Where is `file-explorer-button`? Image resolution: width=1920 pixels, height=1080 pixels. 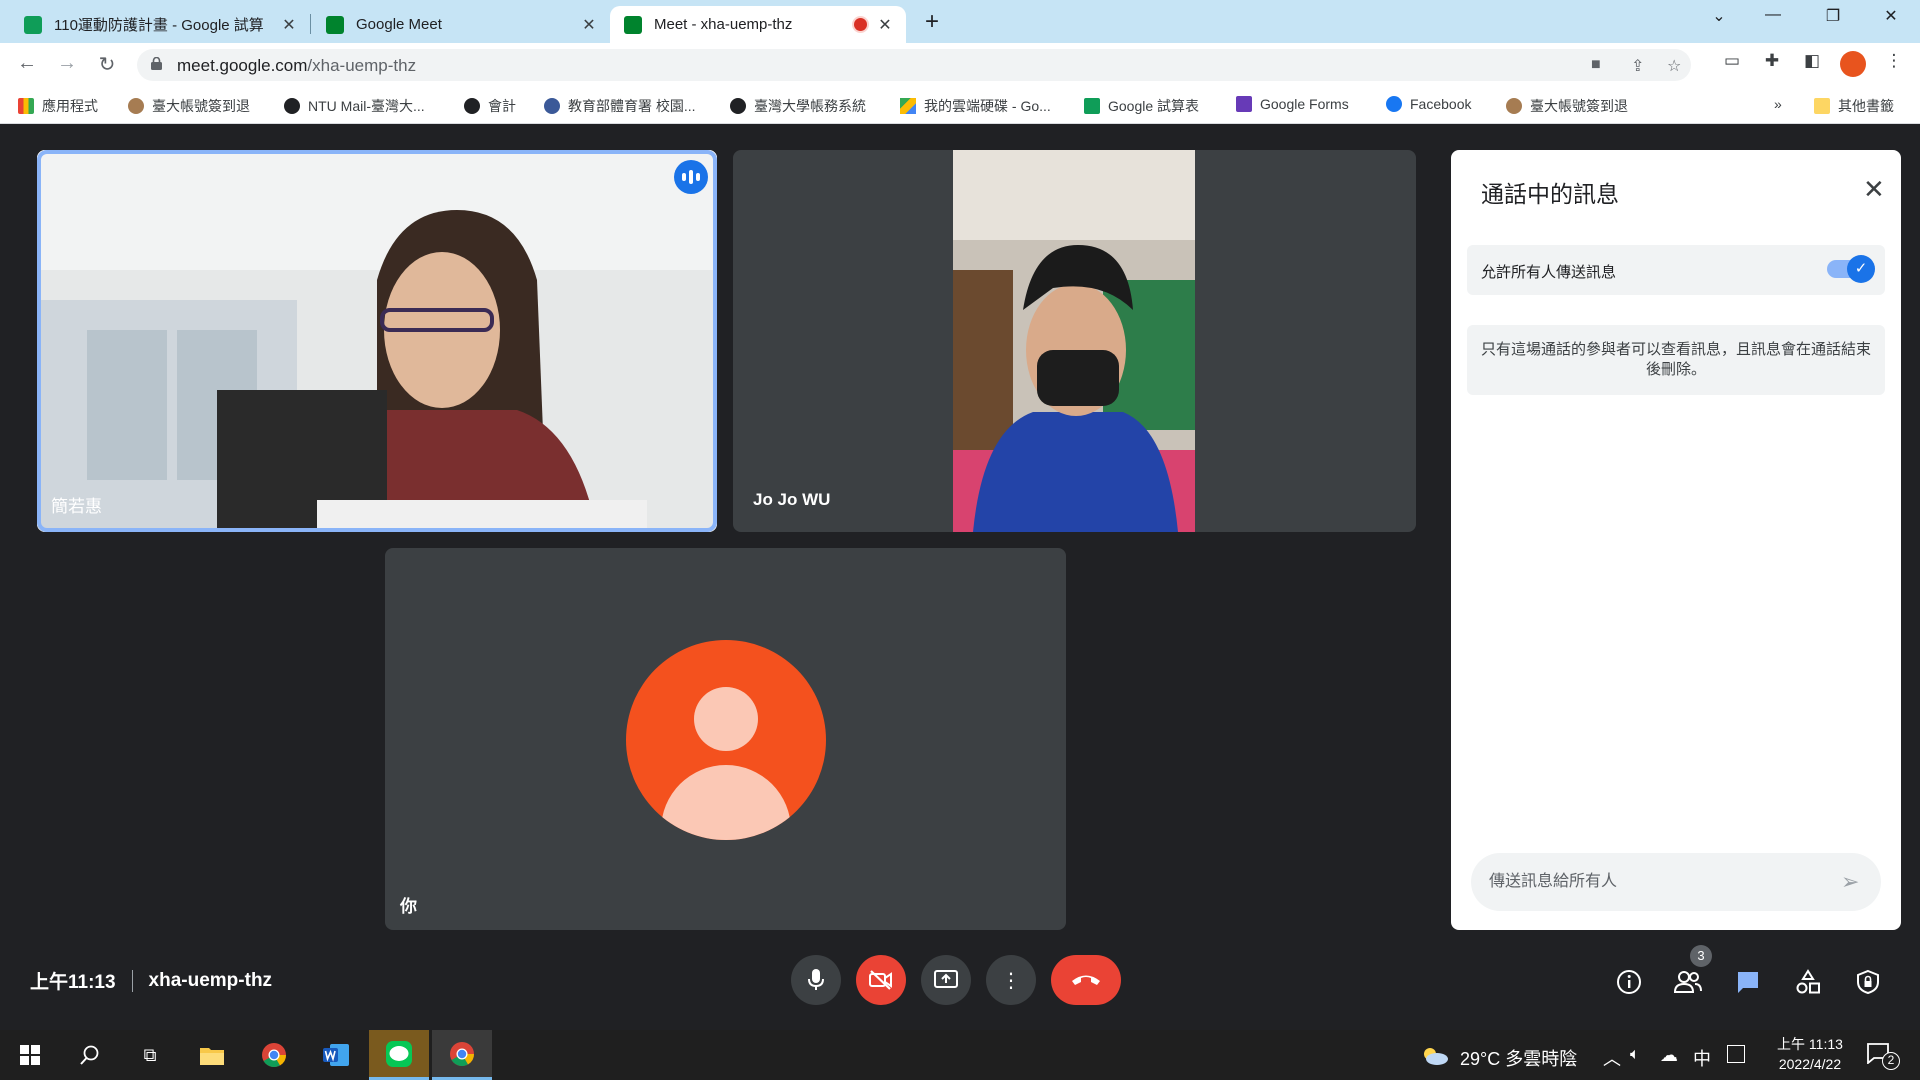
file-explorer-button is located at coordinates (212, 1055).